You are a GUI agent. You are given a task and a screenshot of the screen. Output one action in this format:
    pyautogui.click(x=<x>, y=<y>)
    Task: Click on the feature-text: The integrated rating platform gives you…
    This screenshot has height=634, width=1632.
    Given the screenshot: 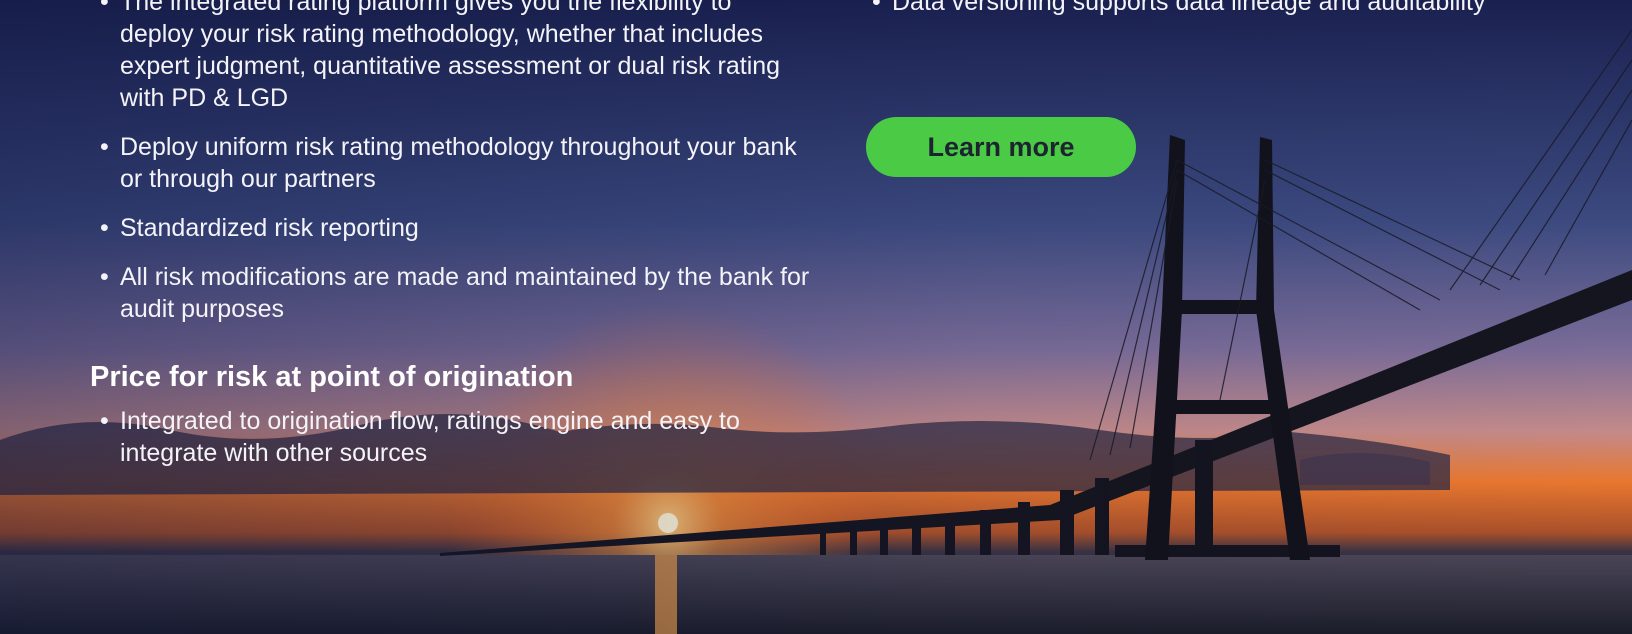 What is the action you would take?
    pyautogui.click(x=450, y=56)
    